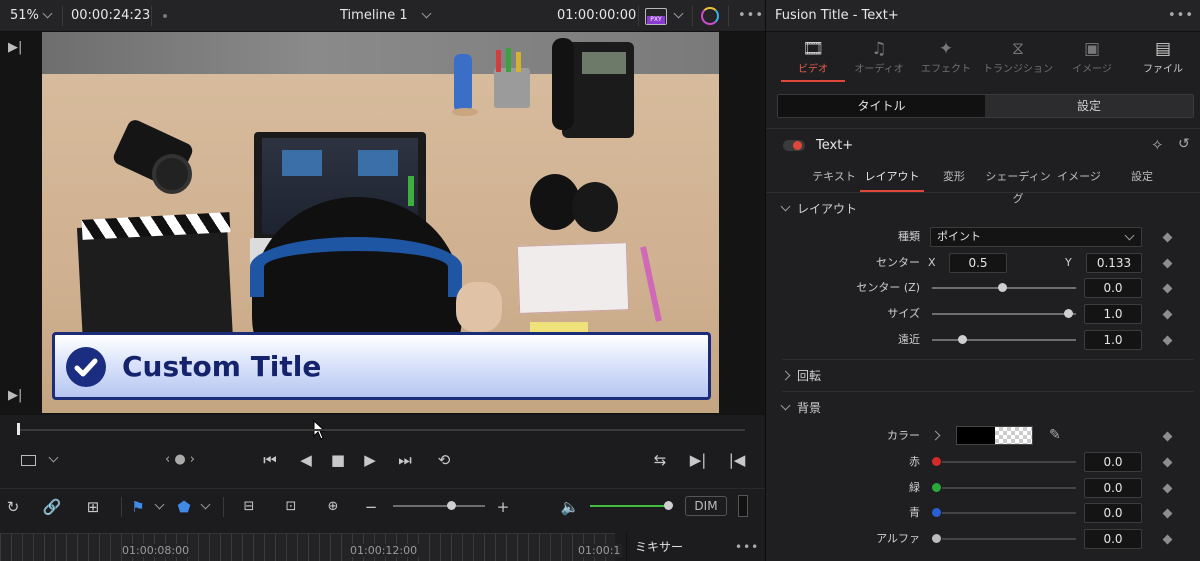  What do you see at coordinates (946, 59) in the screenshot?
I see `tab-effects: ✦ エフェクト` at bounding box center [946, 59].